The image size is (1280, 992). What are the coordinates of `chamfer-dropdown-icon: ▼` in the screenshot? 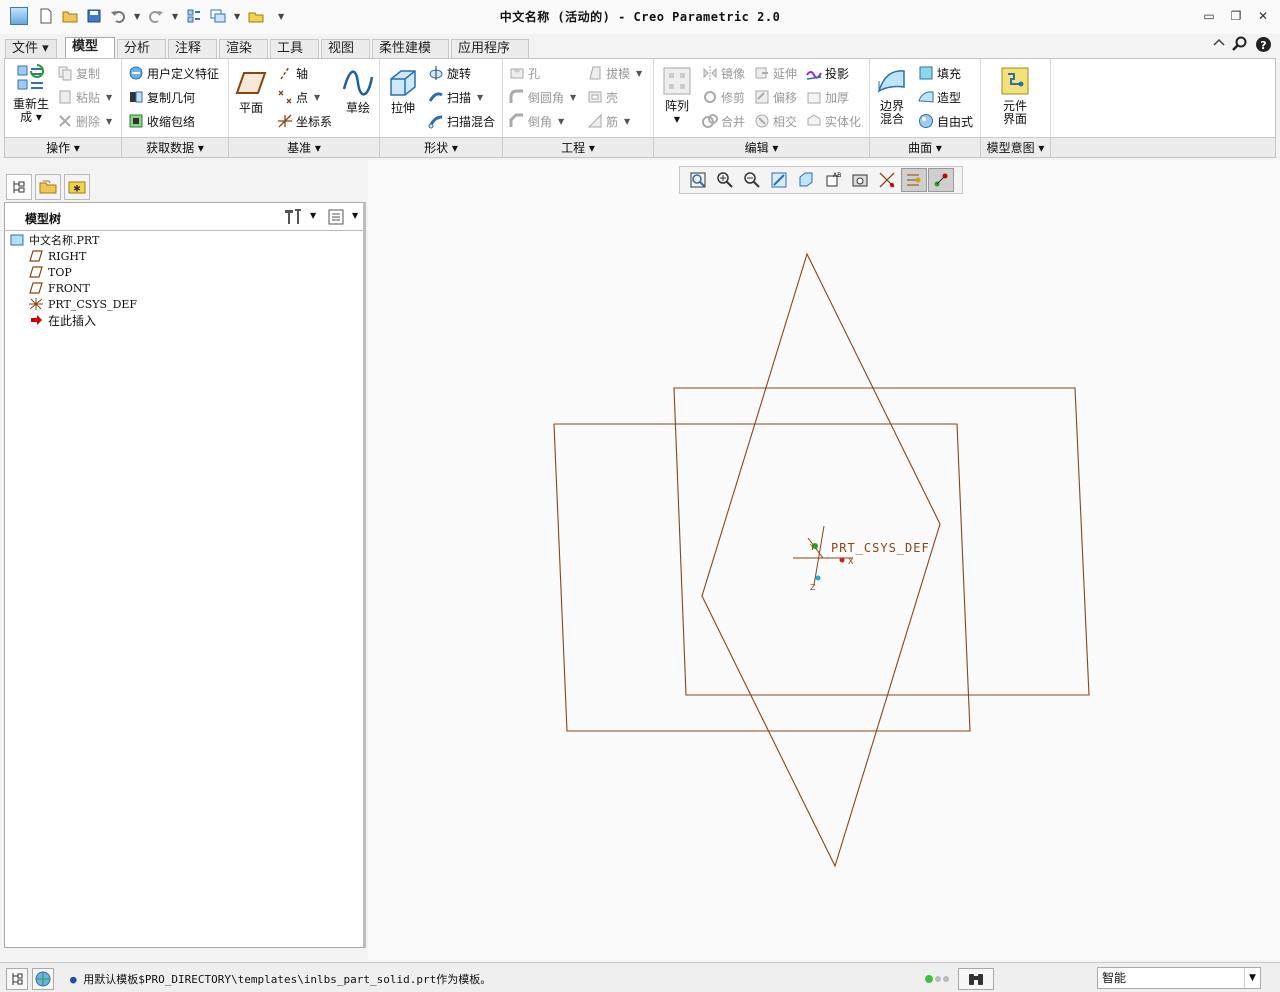 It's located at (561, 121).